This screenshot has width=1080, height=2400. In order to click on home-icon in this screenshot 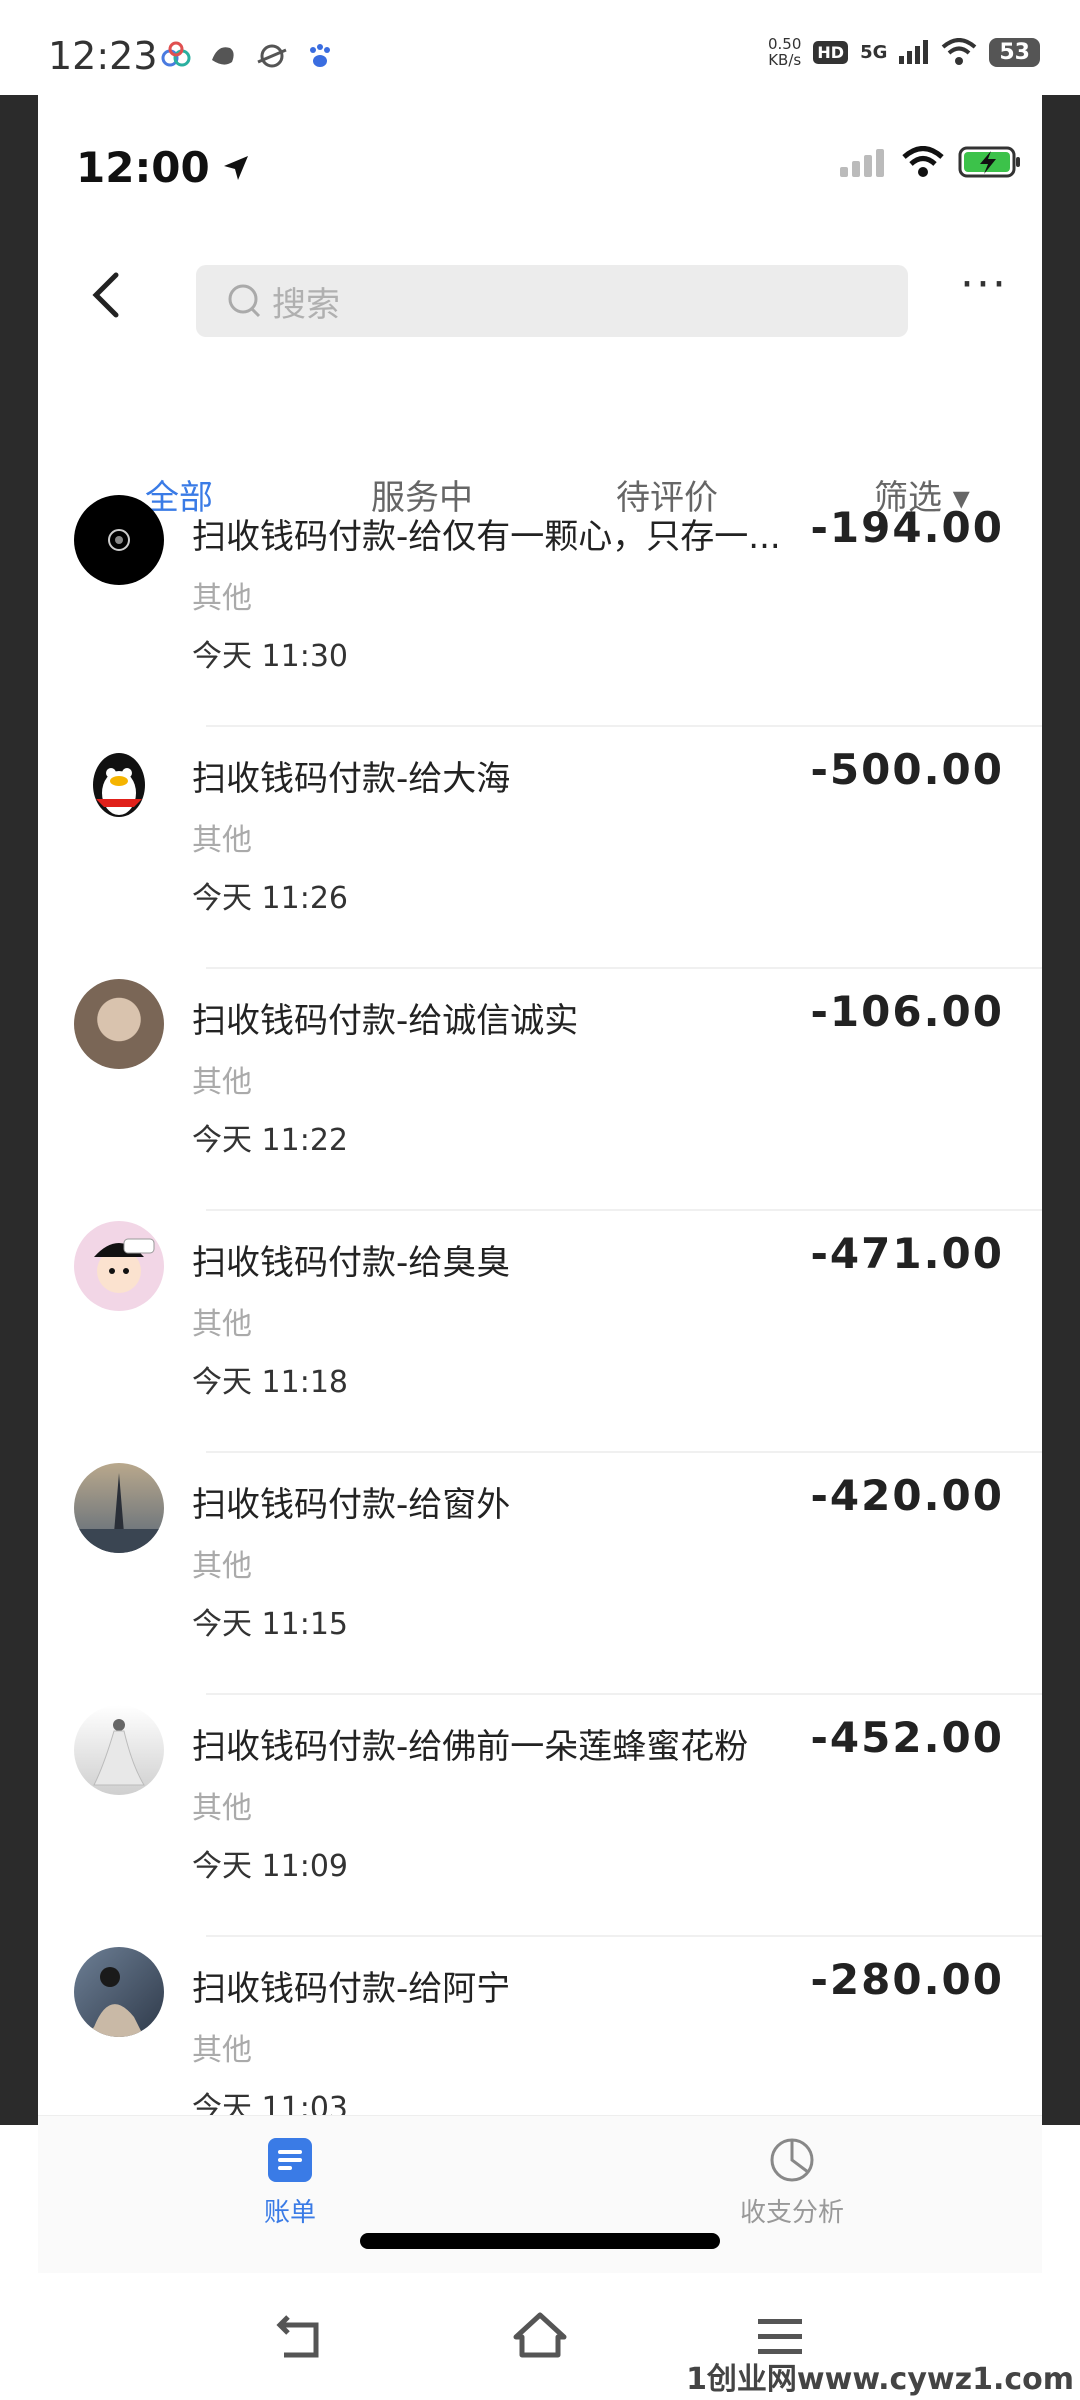, I will do `click(540, 2335)`.